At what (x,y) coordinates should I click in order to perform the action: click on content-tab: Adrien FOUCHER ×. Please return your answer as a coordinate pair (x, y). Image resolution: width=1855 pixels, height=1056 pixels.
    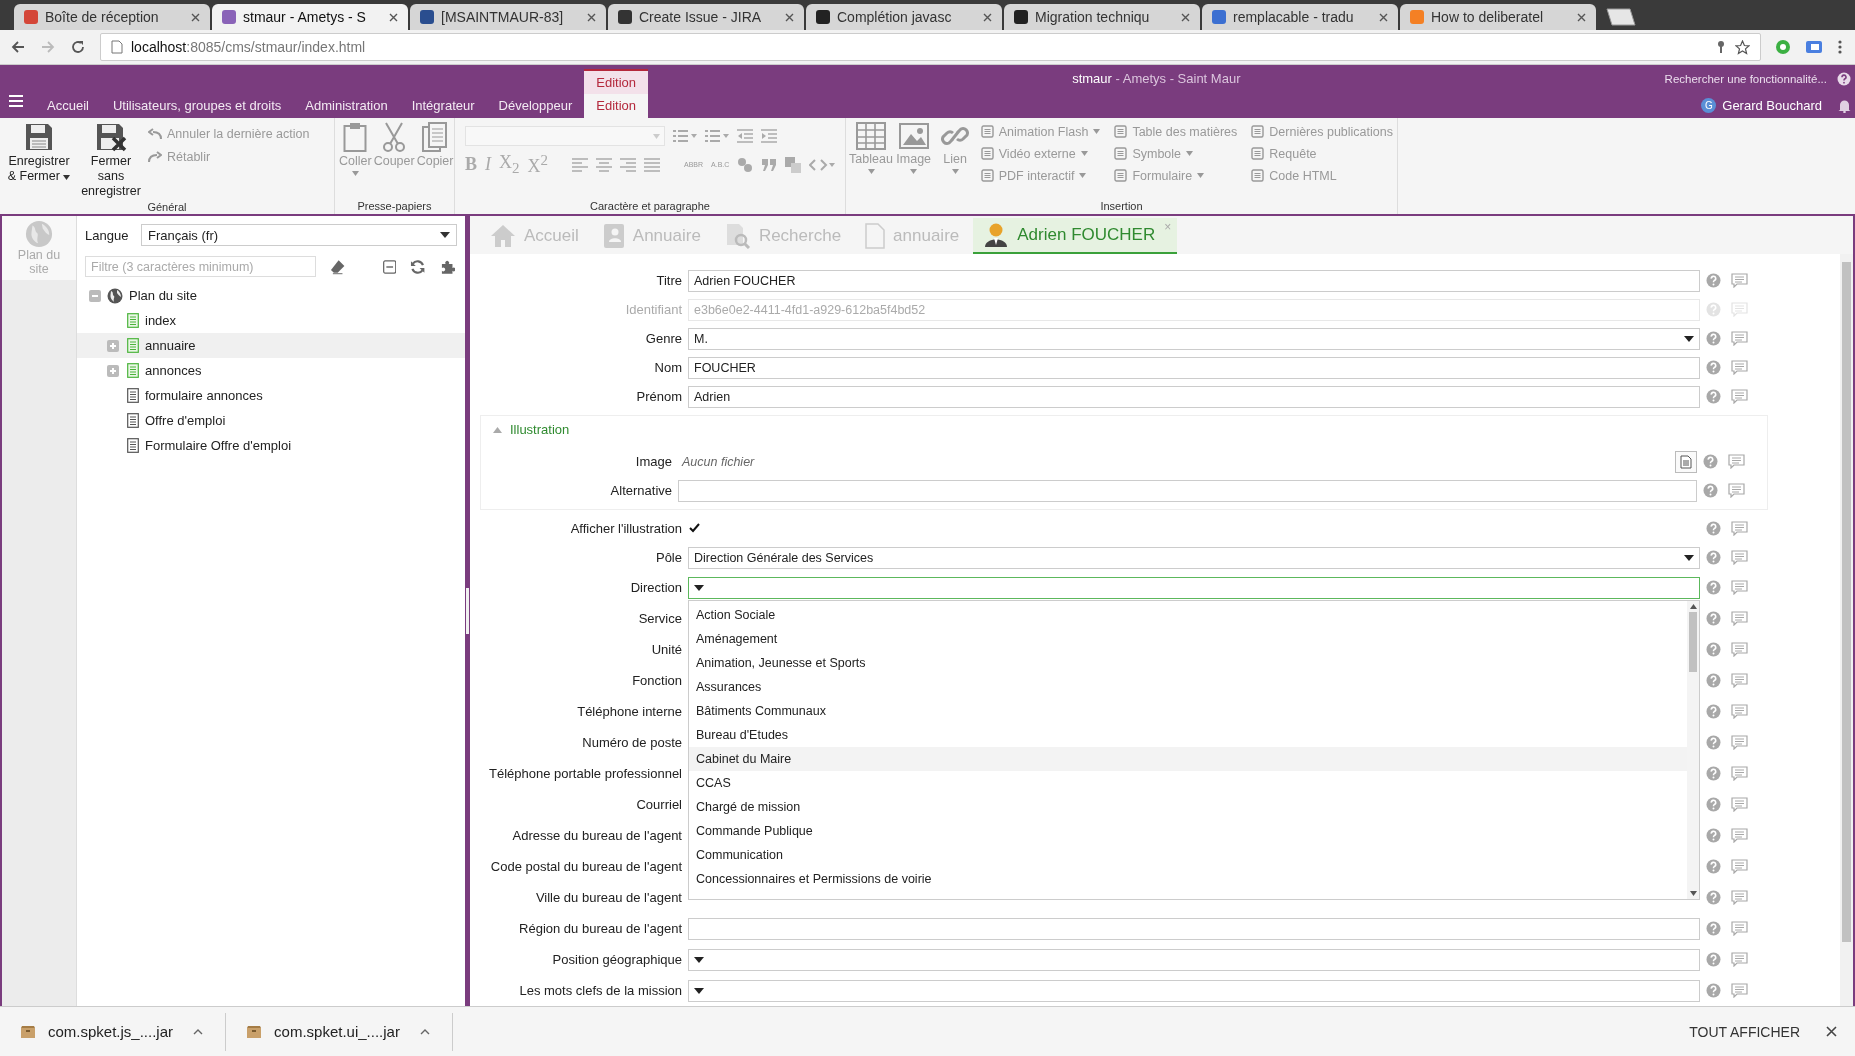
    Looking at the image, I should click on (1075, 236).